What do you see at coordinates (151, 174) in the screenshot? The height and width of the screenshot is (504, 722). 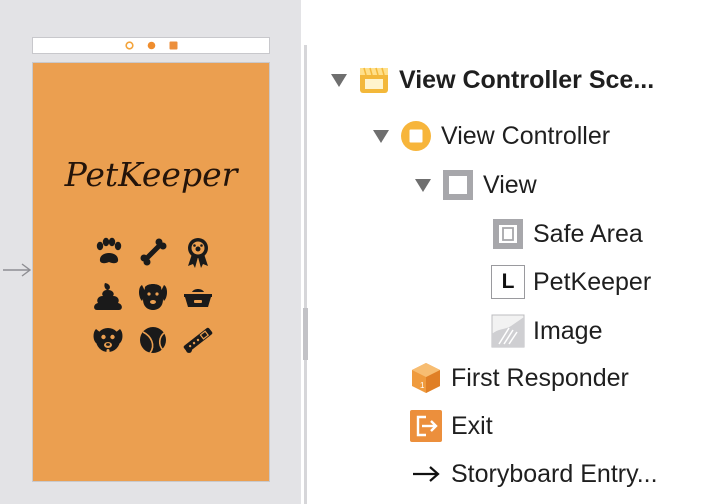 I see `app-title-label: PetKeeper` at bounding box center [151, 174].